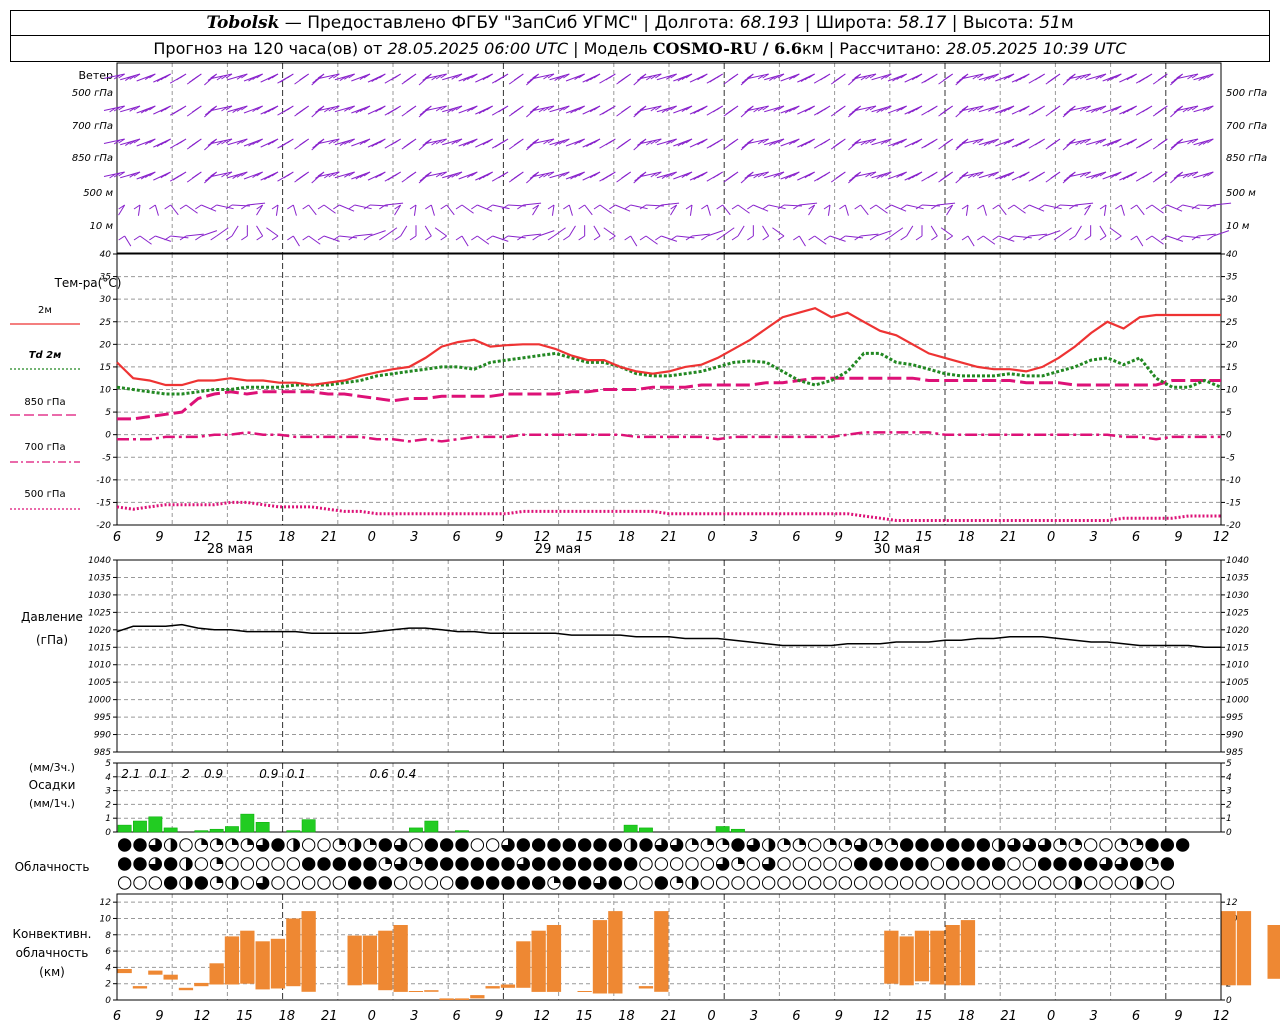 This screenshot has height=1024, width=1280. I want to click on x-tick-label: 18, so click(287, 1016).